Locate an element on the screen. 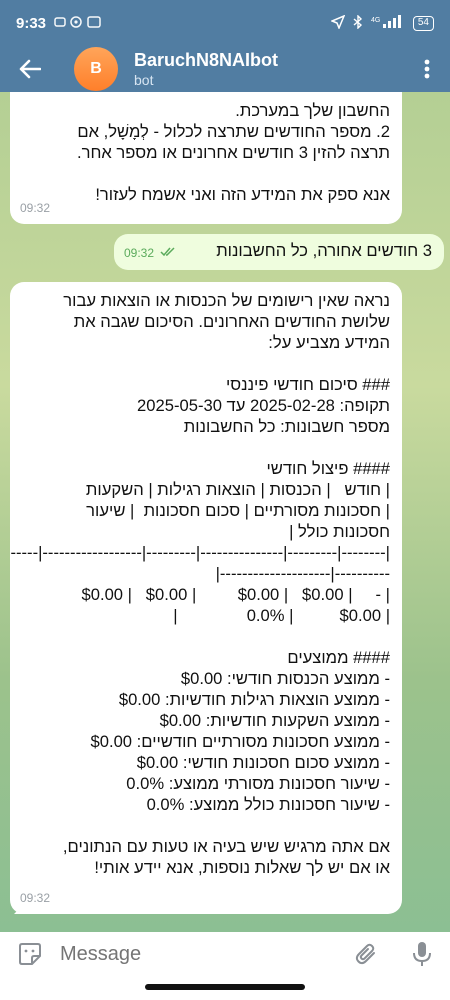 This screenshot has height=1000, width=450. battery-indicator: 54 is located at coordinates (423, 23).